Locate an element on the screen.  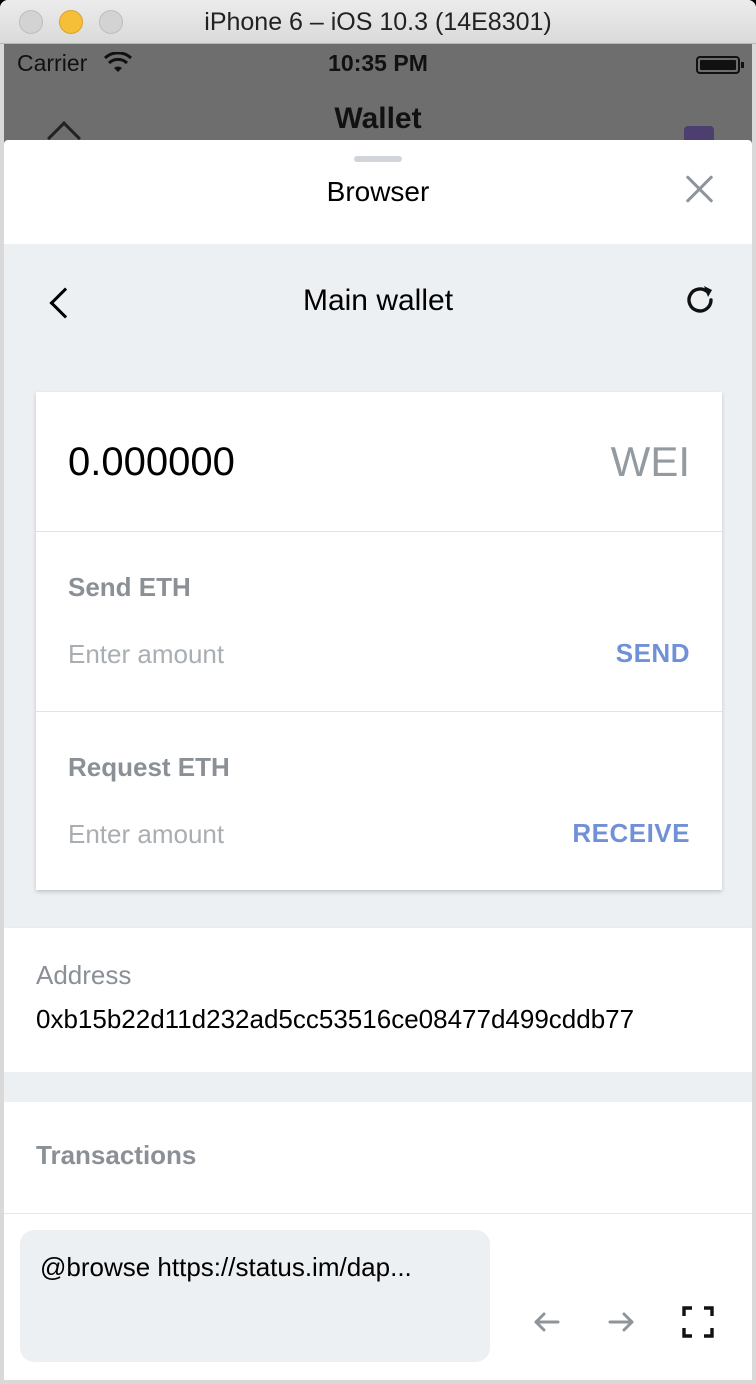
simulator-titlebar: iPhone 6 – iOS 10.3 (14E8301) is located at coordinates (378, 22).